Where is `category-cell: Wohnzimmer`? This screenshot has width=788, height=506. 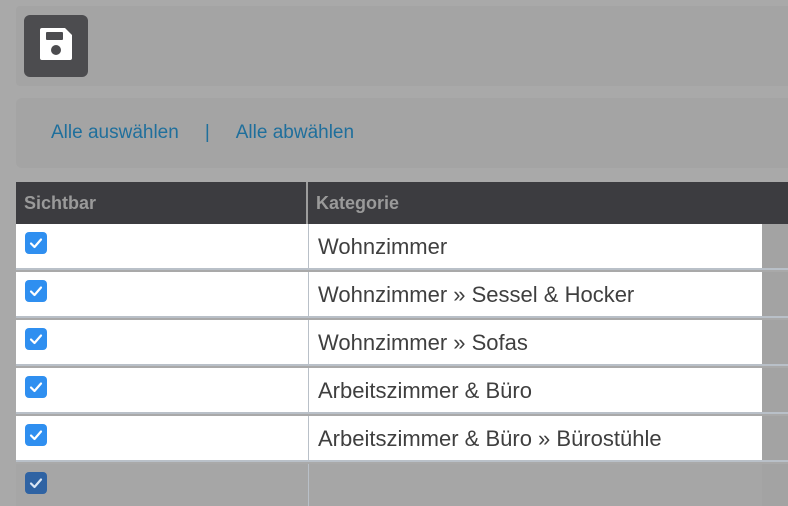
category-cell: Wohnzimmer is located at coordinates (535, 246).